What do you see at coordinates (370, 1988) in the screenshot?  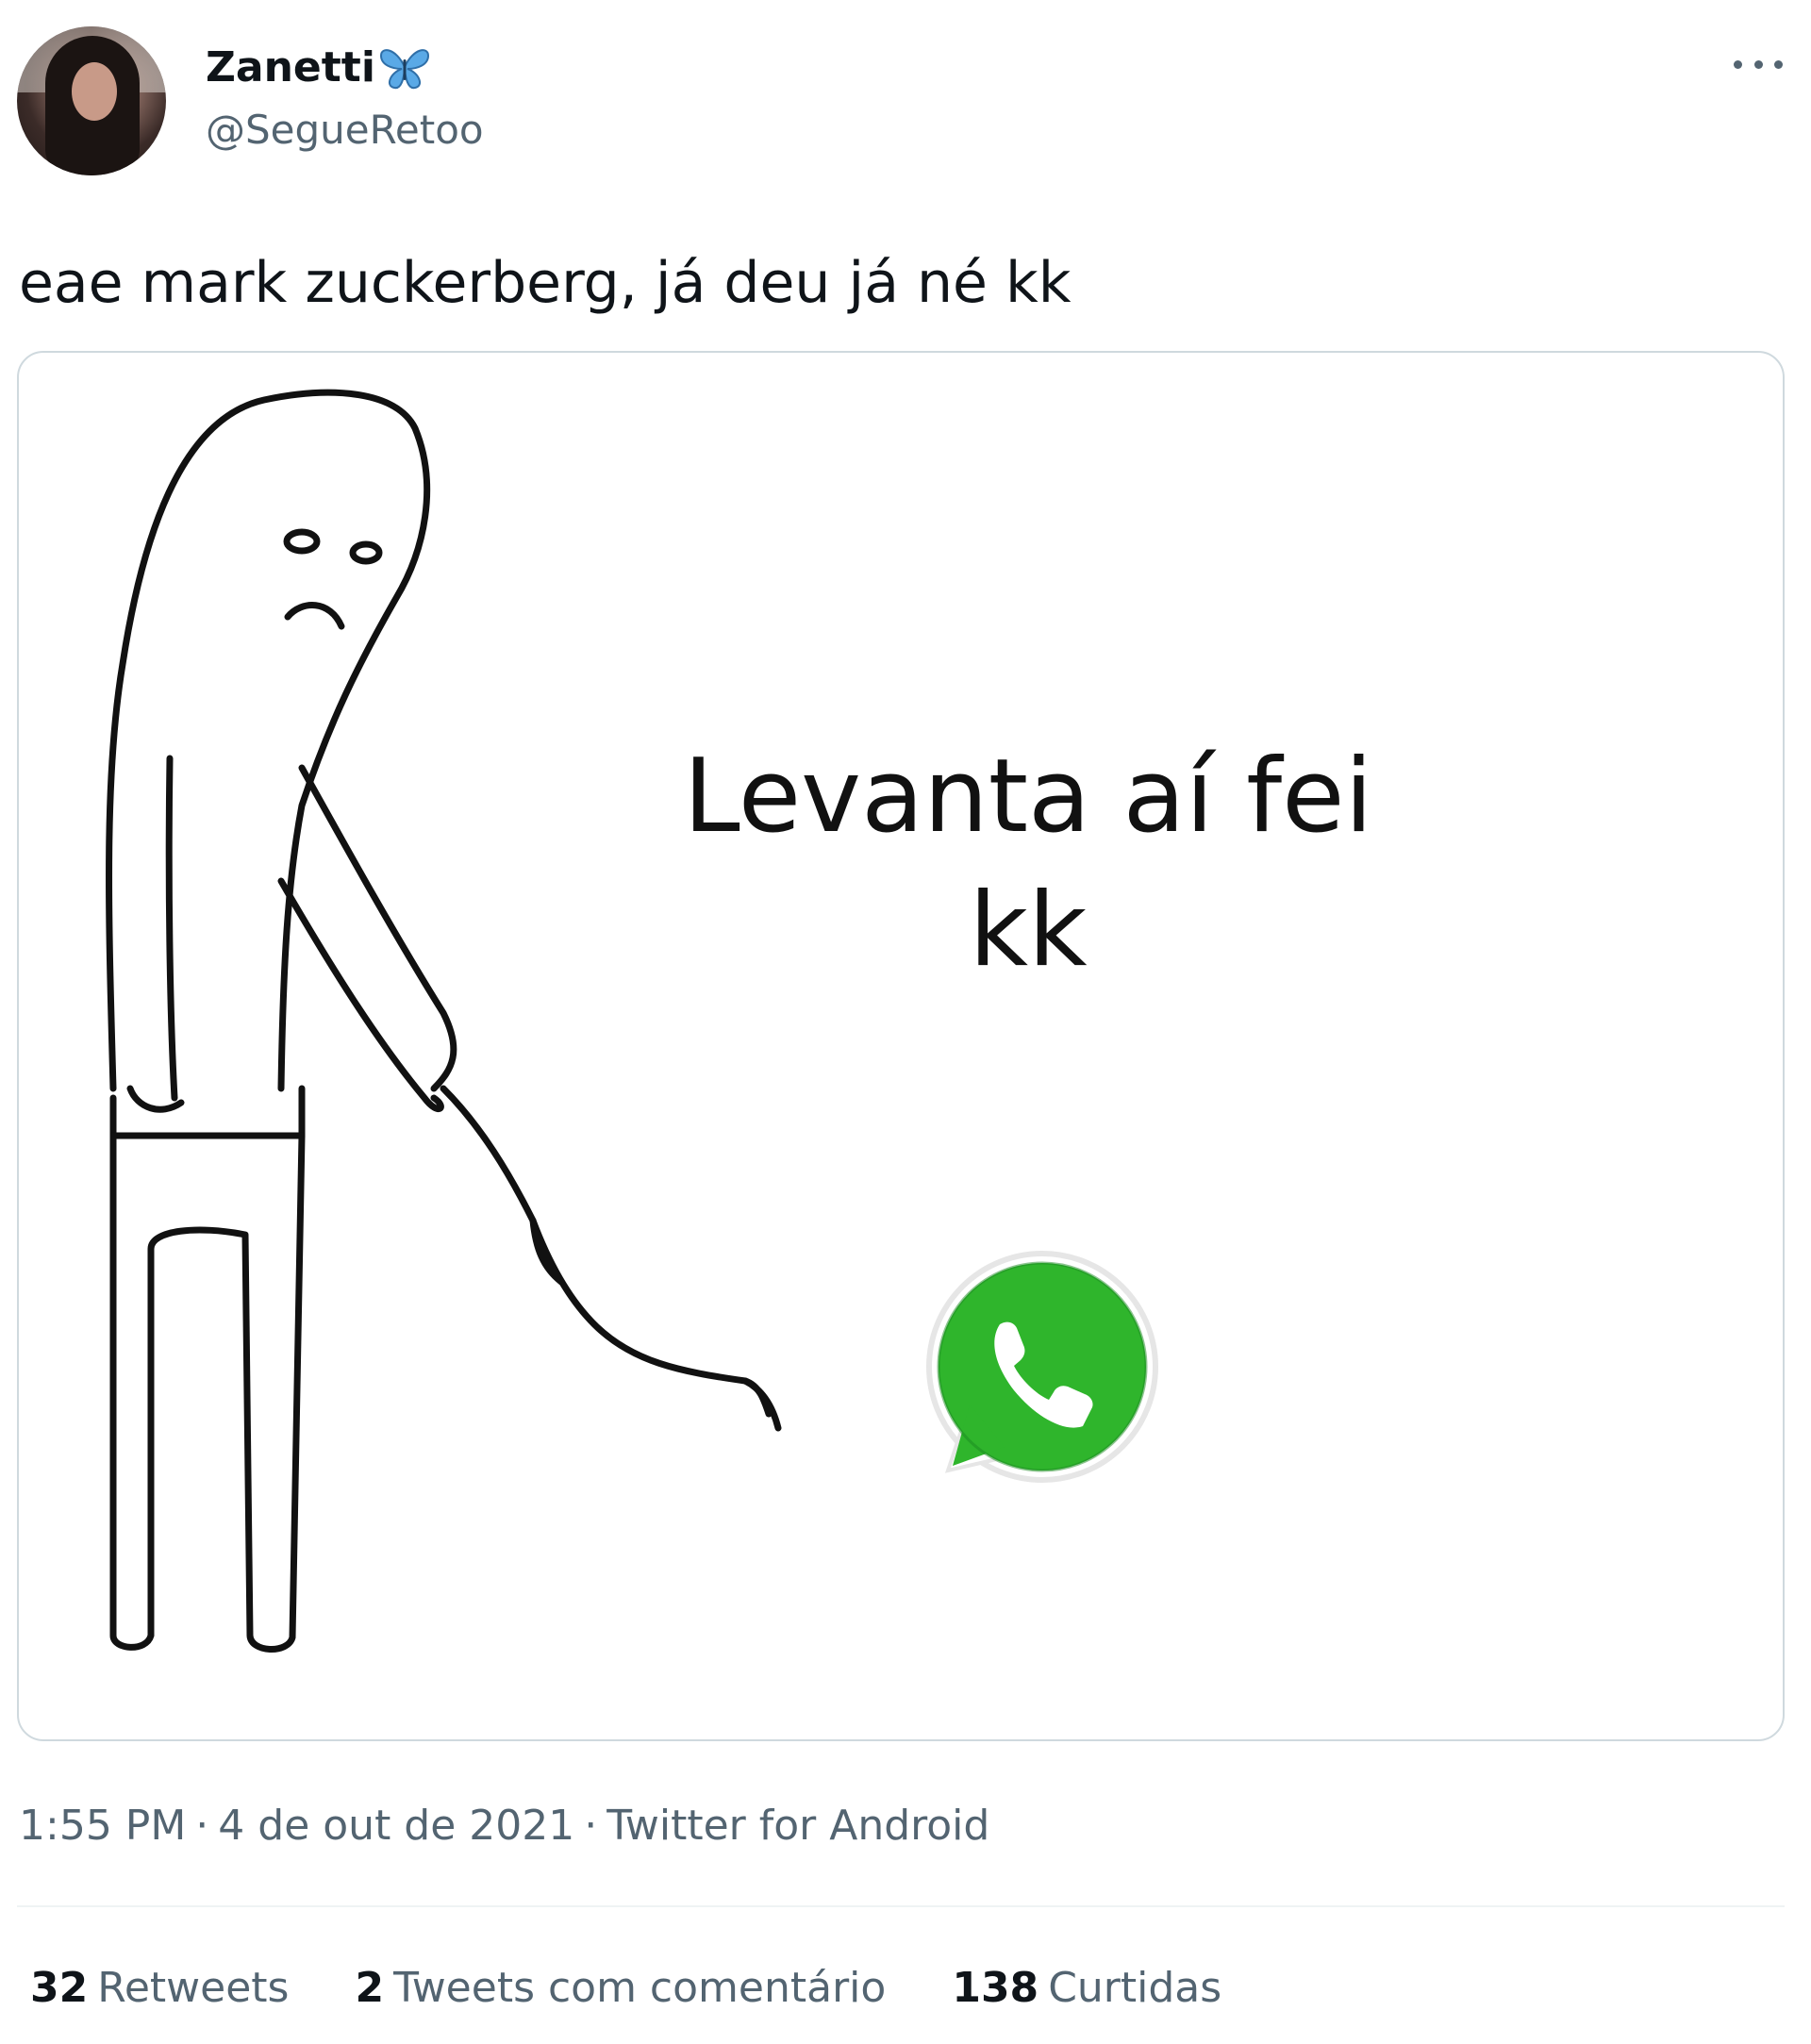 I see `quote-tweets-count: 2` at bounding box center [370, 1988].